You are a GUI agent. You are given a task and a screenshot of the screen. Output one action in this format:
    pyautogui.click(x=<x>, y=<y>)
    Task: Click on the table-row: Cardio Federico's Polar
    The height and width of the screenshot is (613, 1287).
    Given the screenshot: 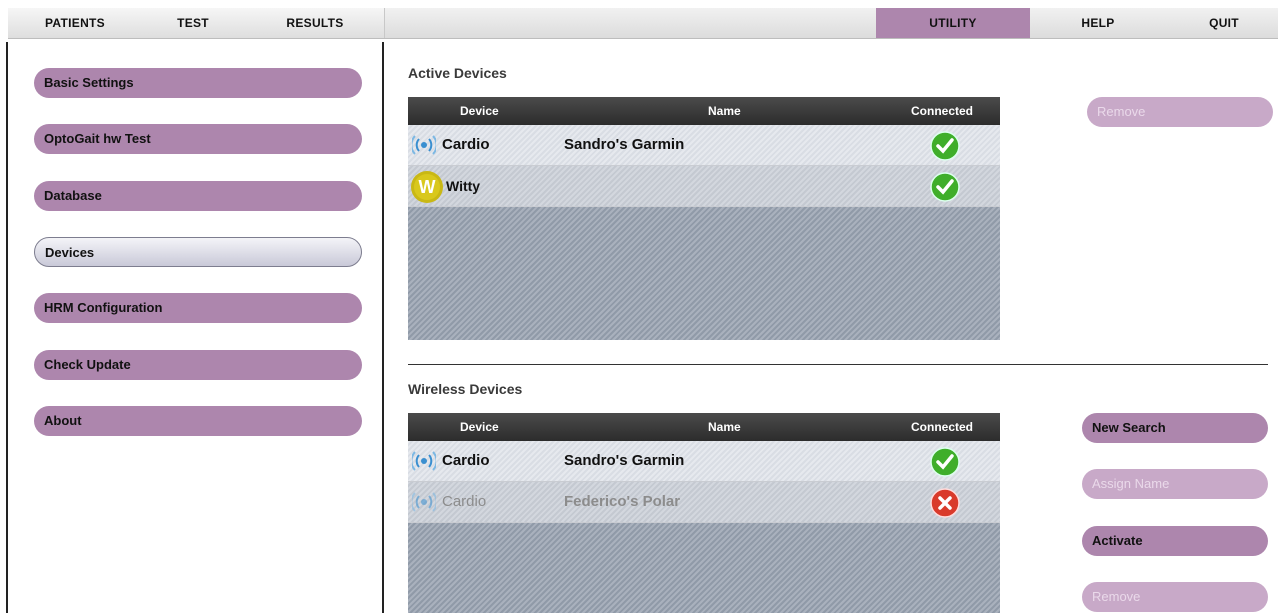 What is the action you would take?
    pyautogui.click(x=704, y=502)
    